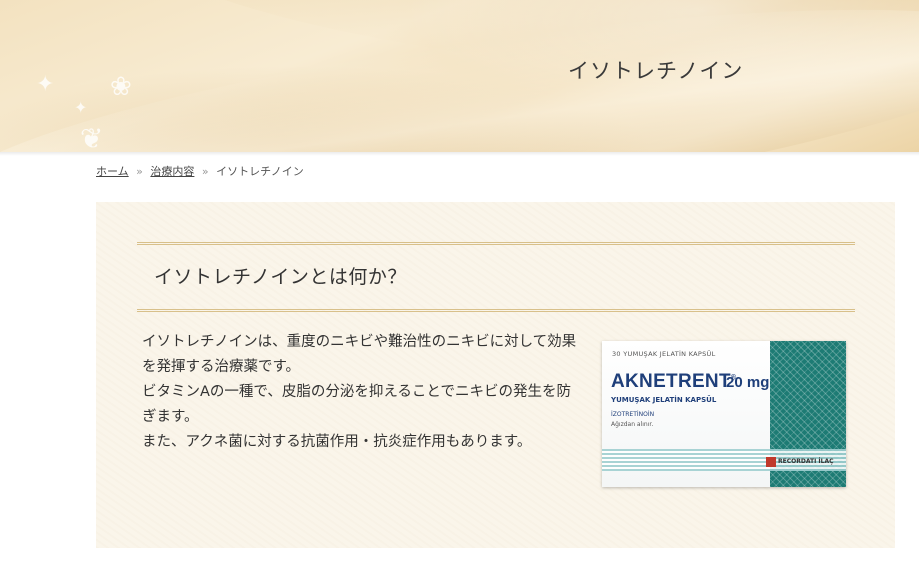 Image resolution: width=919 pixels, height=562 pixels. I want to click on section-heading-box: イソトレチノインとは何か？, so click(496, 277).